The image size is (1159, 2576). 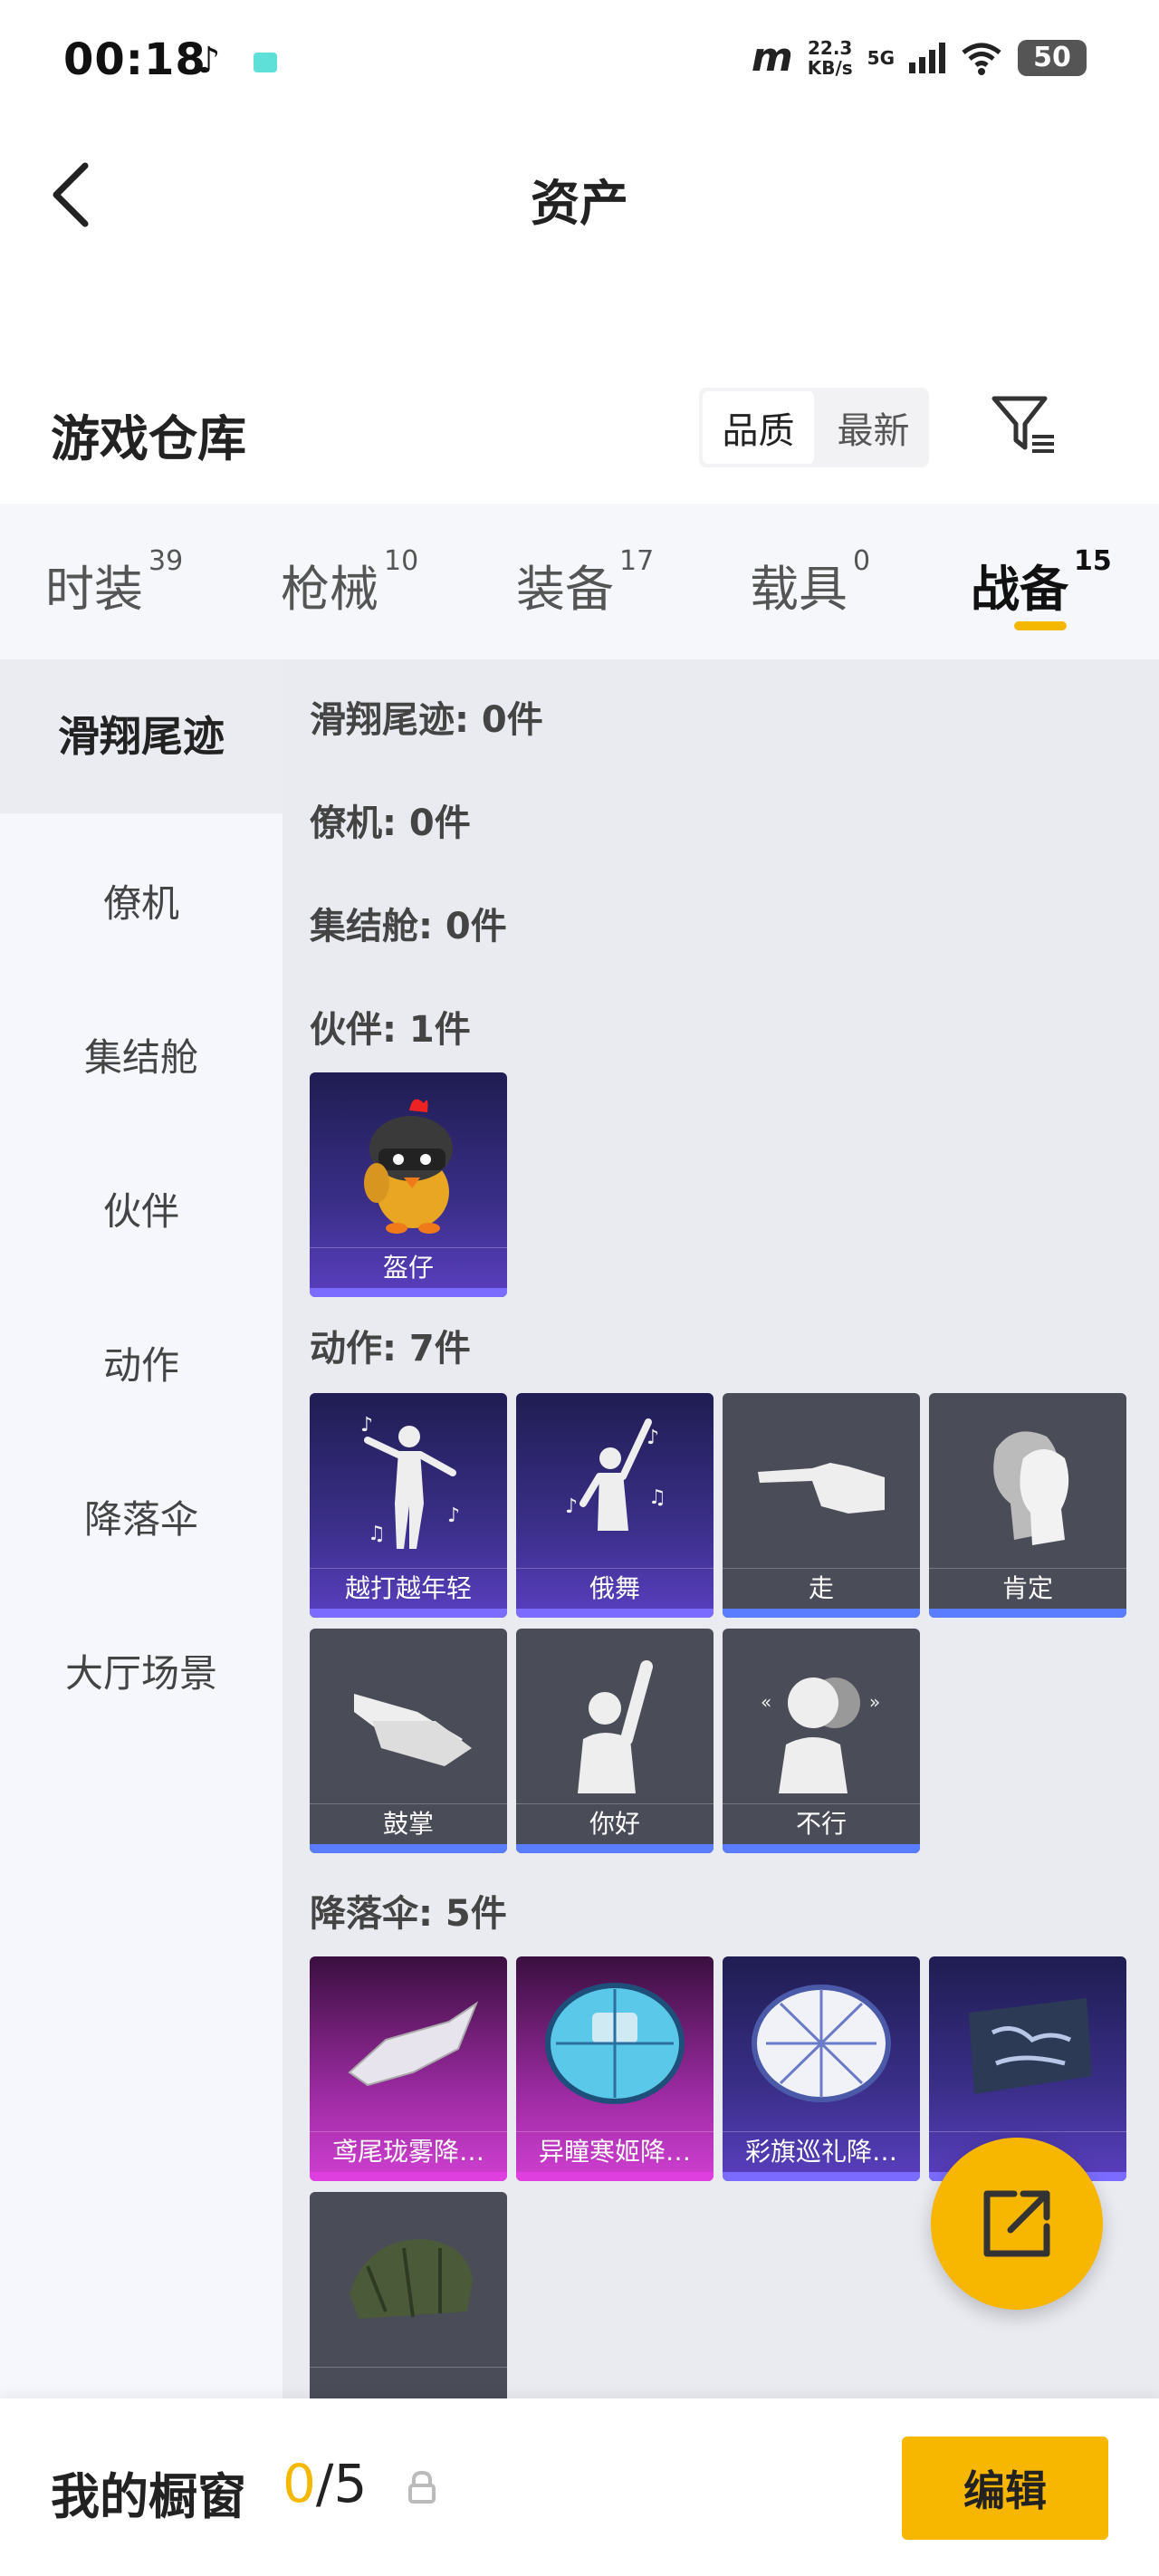 I want to click on gesture-art: « », so click(x=822, y=1716).